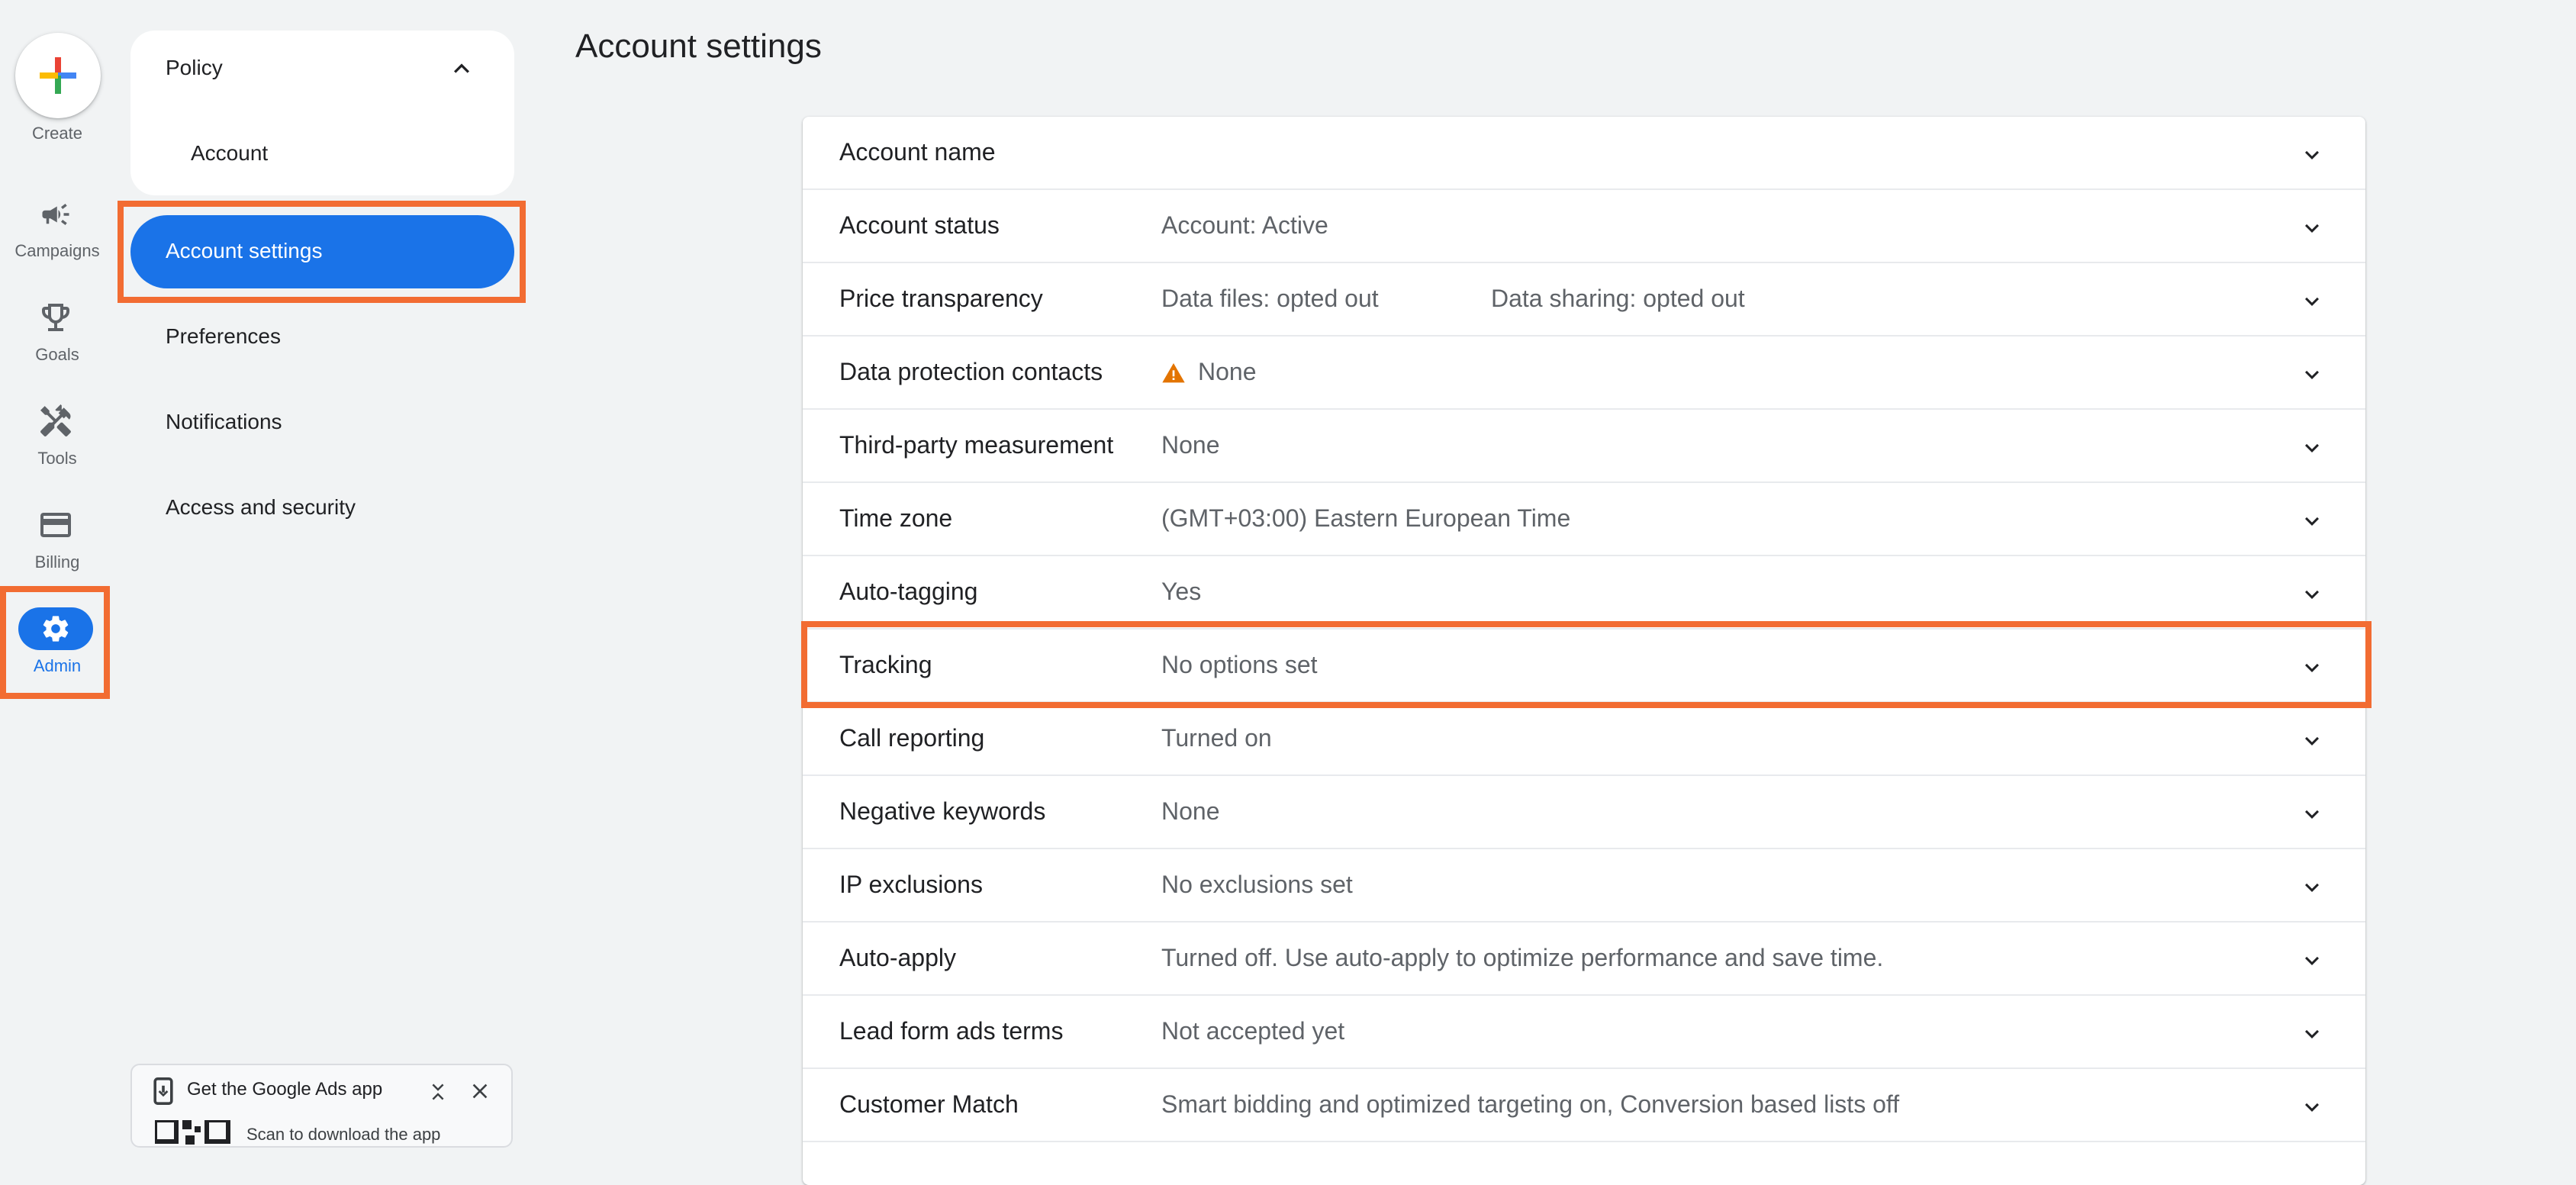 The image size is (2576, 1185). What do you see at coordinates (229, 153) in the screenshot?
I see `subnav-item-account: Account` at bounding box center [229, 153].